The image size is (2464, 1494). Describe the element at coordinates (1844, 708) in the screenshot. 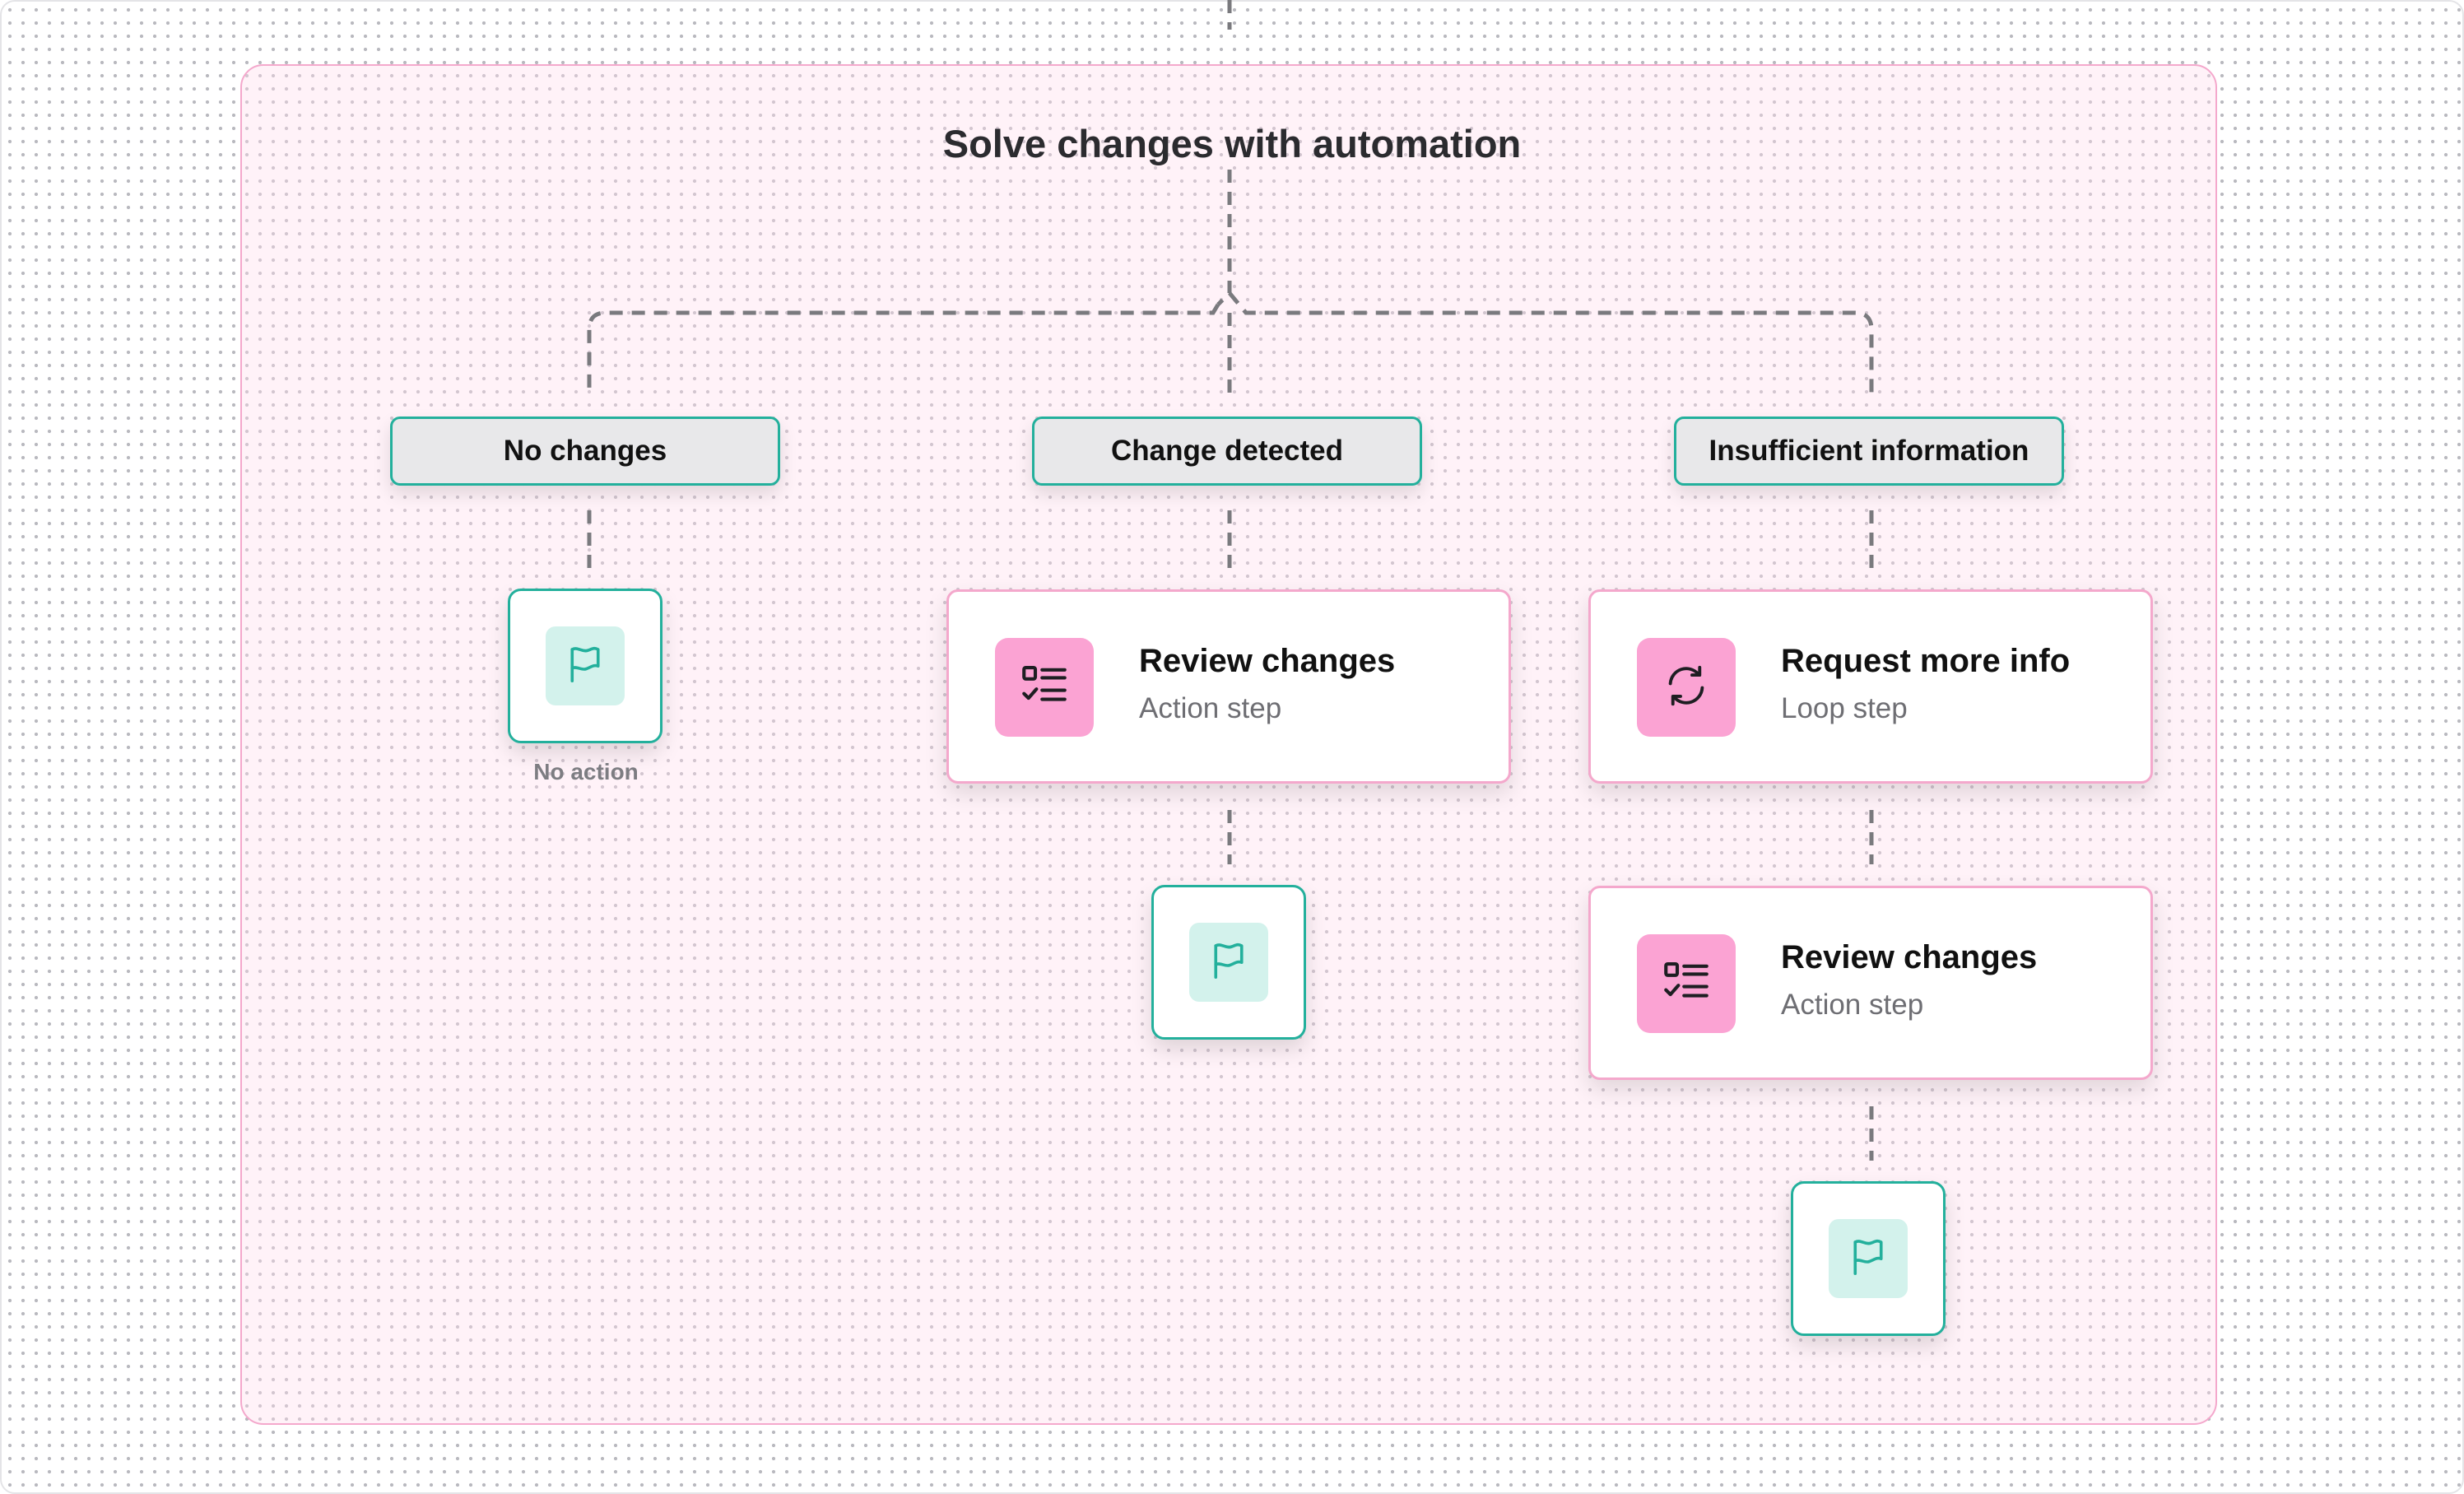

I see `step-type: Loop step` at that location.